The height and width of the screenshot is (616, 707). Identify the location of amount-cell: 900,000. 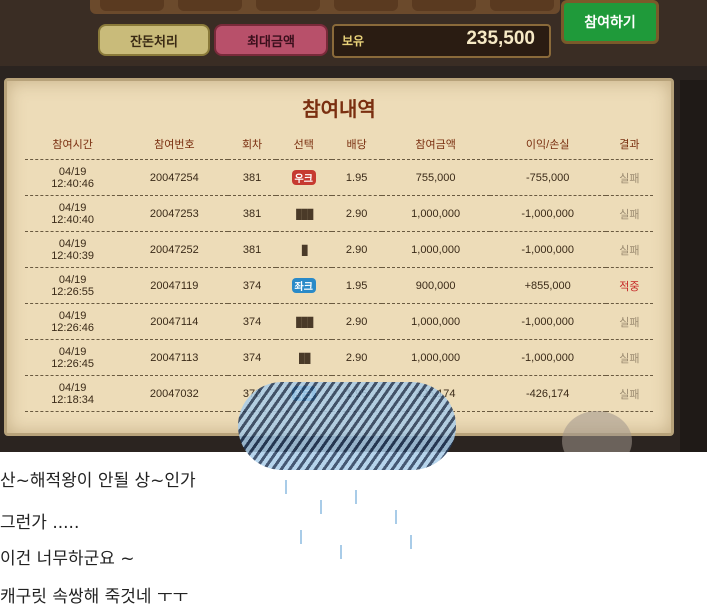
(435, 285).